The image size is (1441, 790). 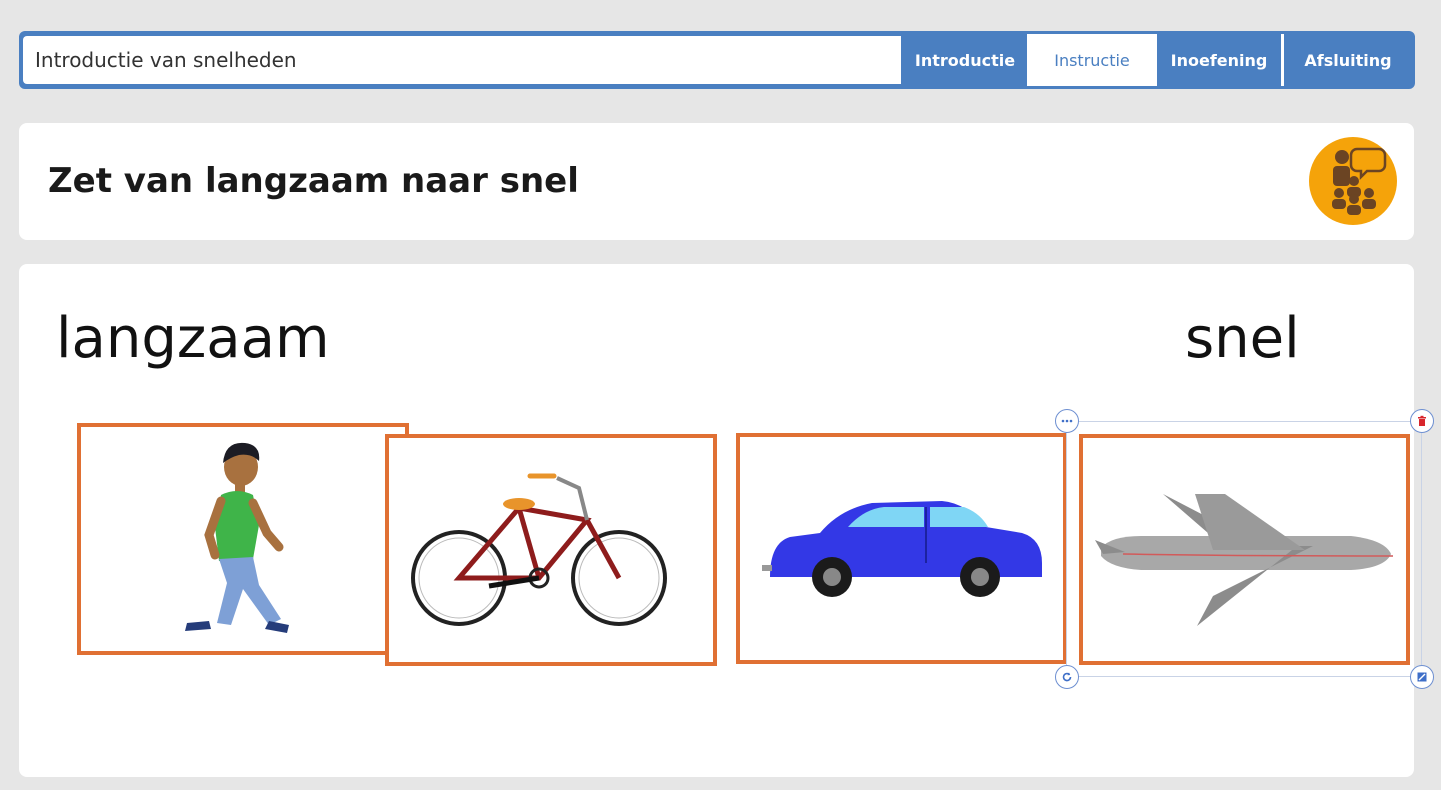 What do you see at coordinates (1067, 677) in the screenshot?
I see `rotate-icon` at bounding box center [1067, 677].